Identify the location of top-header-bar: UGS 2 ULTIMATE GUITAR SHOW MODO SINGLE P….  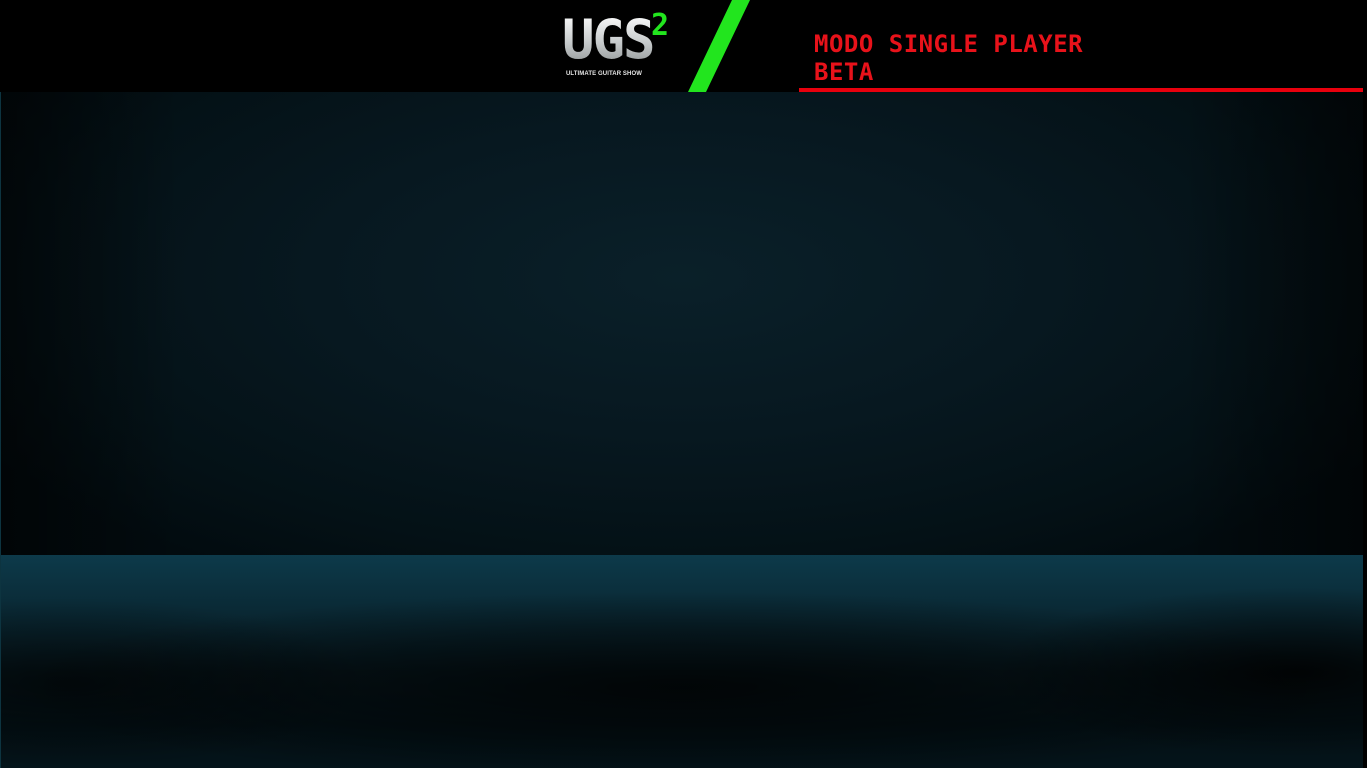
(683, 46).